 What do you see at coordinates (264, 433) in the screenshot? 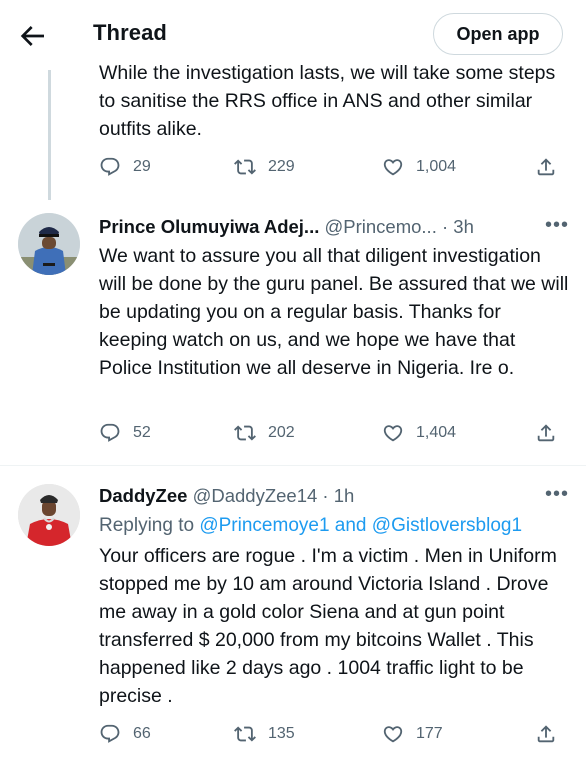
I see `retweet-button: 202` at bounding box center [264, 433].